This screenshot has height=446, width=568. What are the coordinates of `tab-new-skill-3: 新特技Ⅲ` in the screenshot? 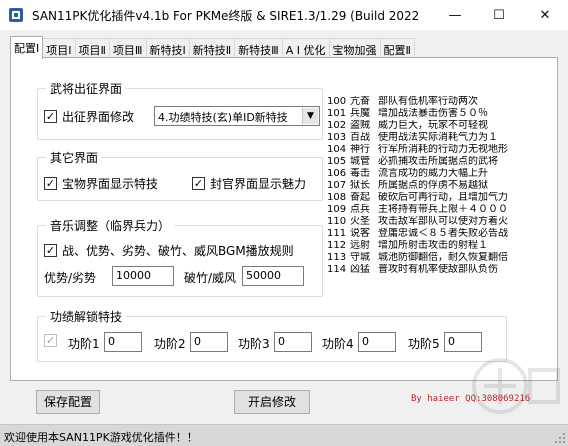 It's located at (258, 48).